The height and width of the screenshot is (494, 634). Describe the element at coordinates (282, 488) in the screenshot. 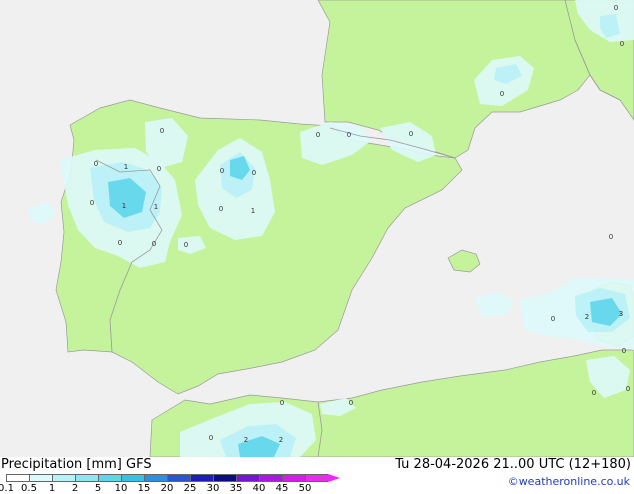

I see `scale-tick-label: 45` at that location.